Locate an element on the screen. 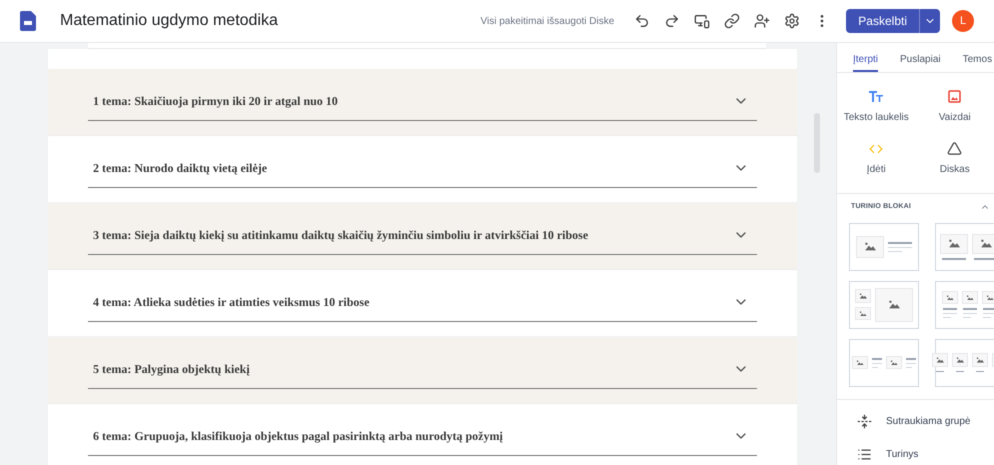  triangle-icon is located at coordinates (954, 148).